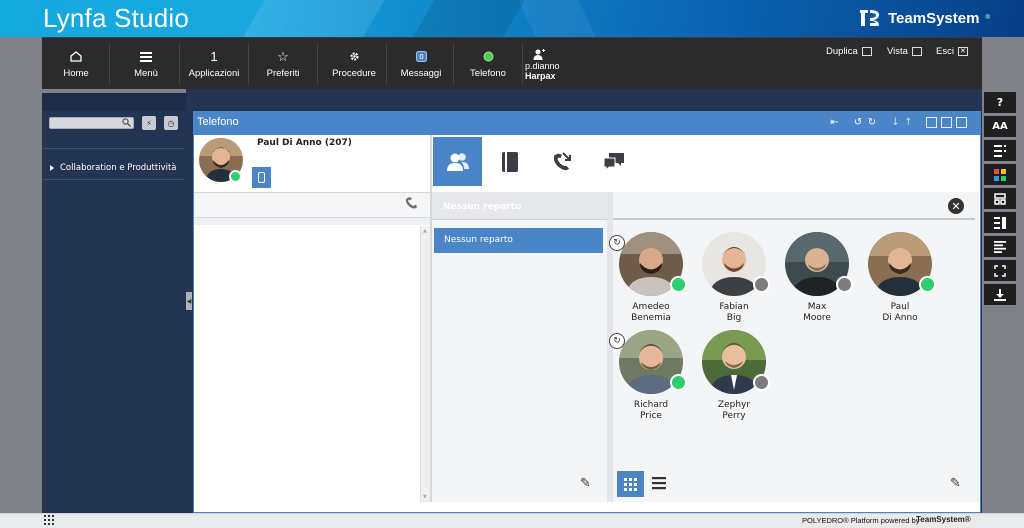  I want to click on align-text-button, so click(1000, 246).